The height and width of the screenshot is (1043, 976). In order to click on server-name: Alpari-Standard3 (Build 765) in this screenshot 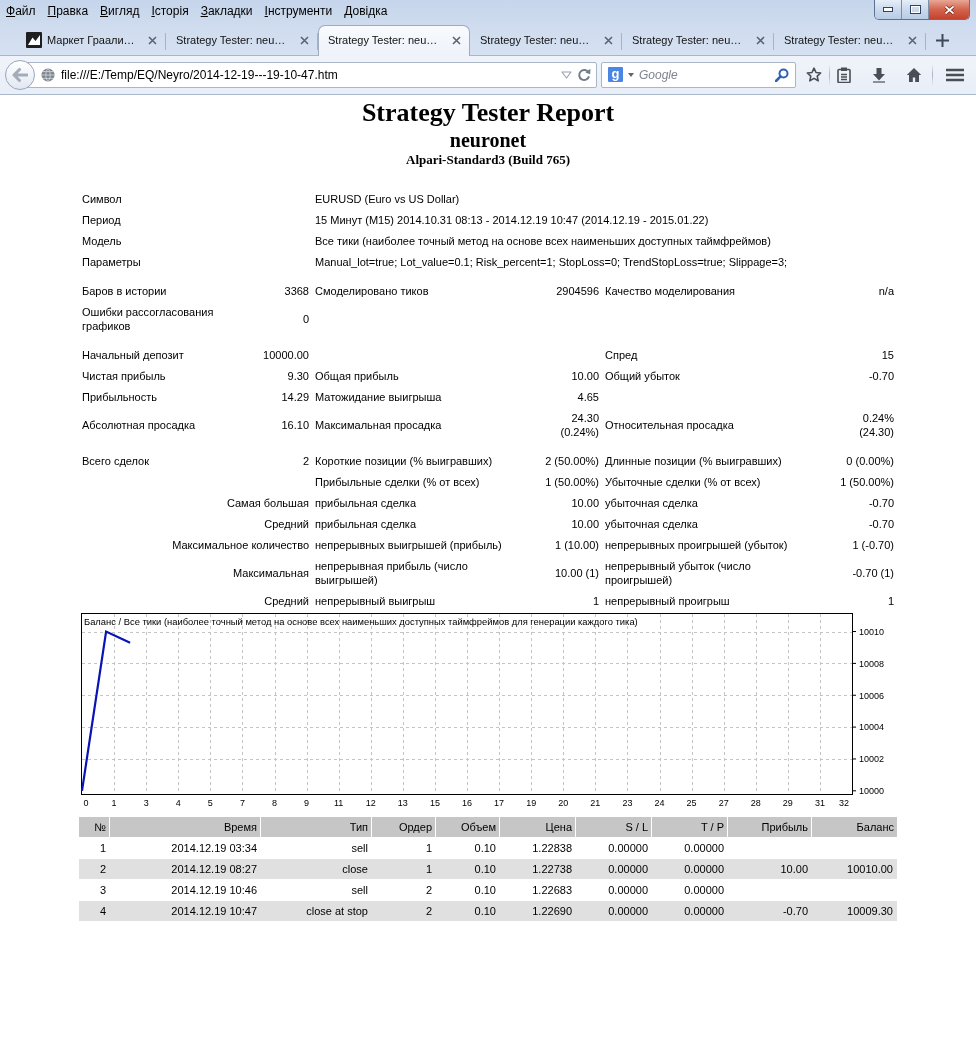, I will do `click(488, 160)`.